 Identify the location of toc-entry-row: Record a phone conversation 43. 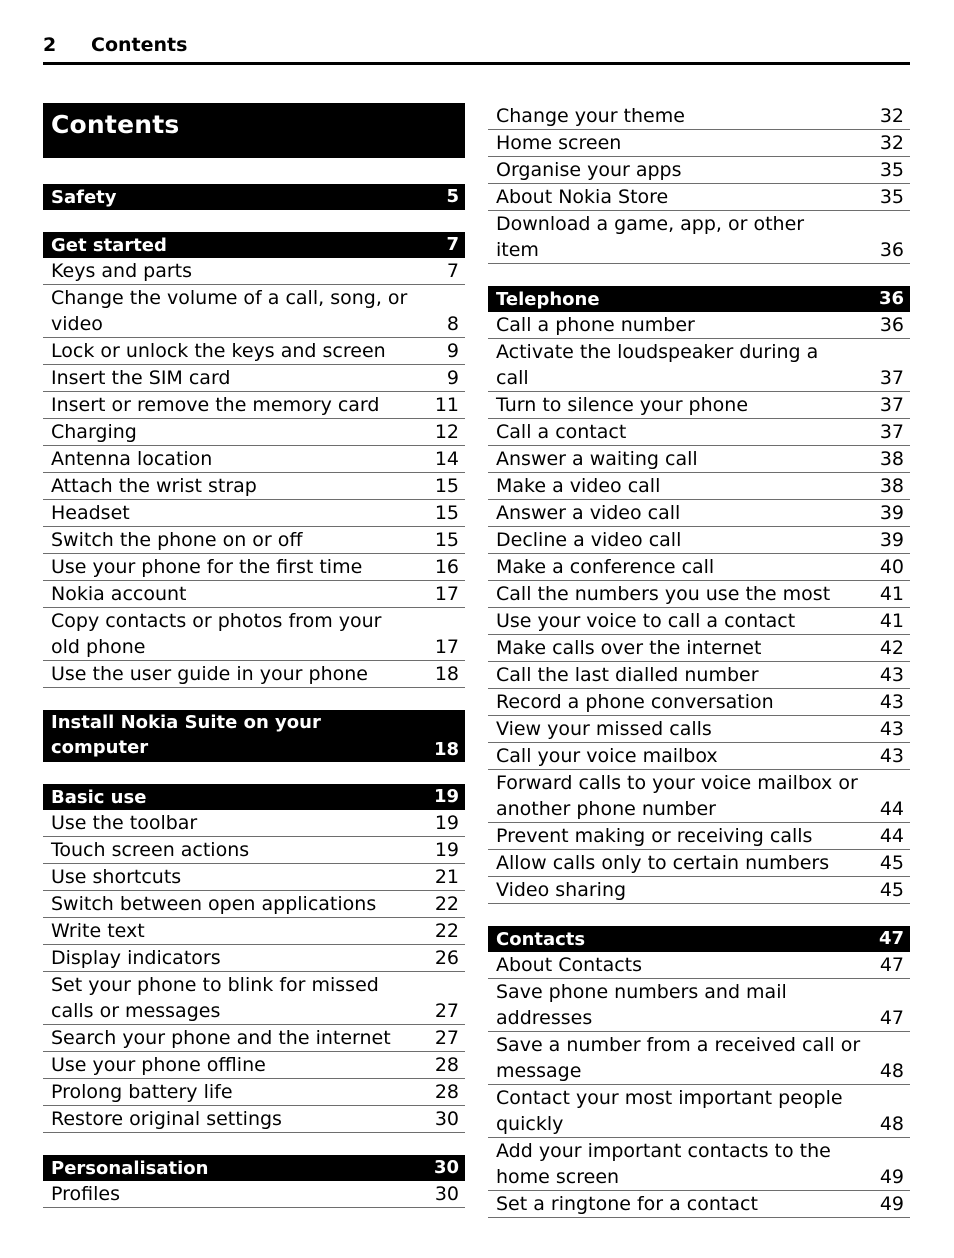
(699, 702).